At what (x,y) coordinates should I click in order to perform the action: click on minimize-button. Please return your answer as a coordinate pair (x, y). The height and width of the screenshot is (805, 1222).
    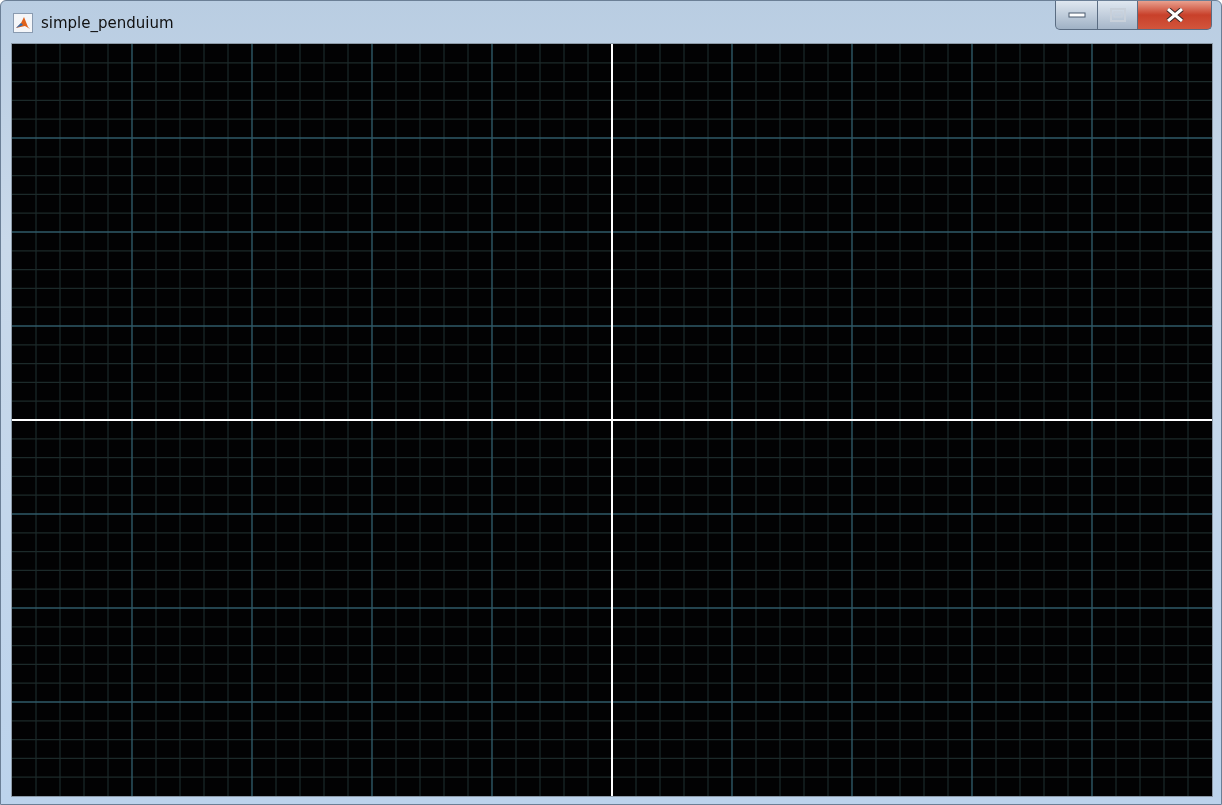
    Looking at the image, I should click on (1076, 15).